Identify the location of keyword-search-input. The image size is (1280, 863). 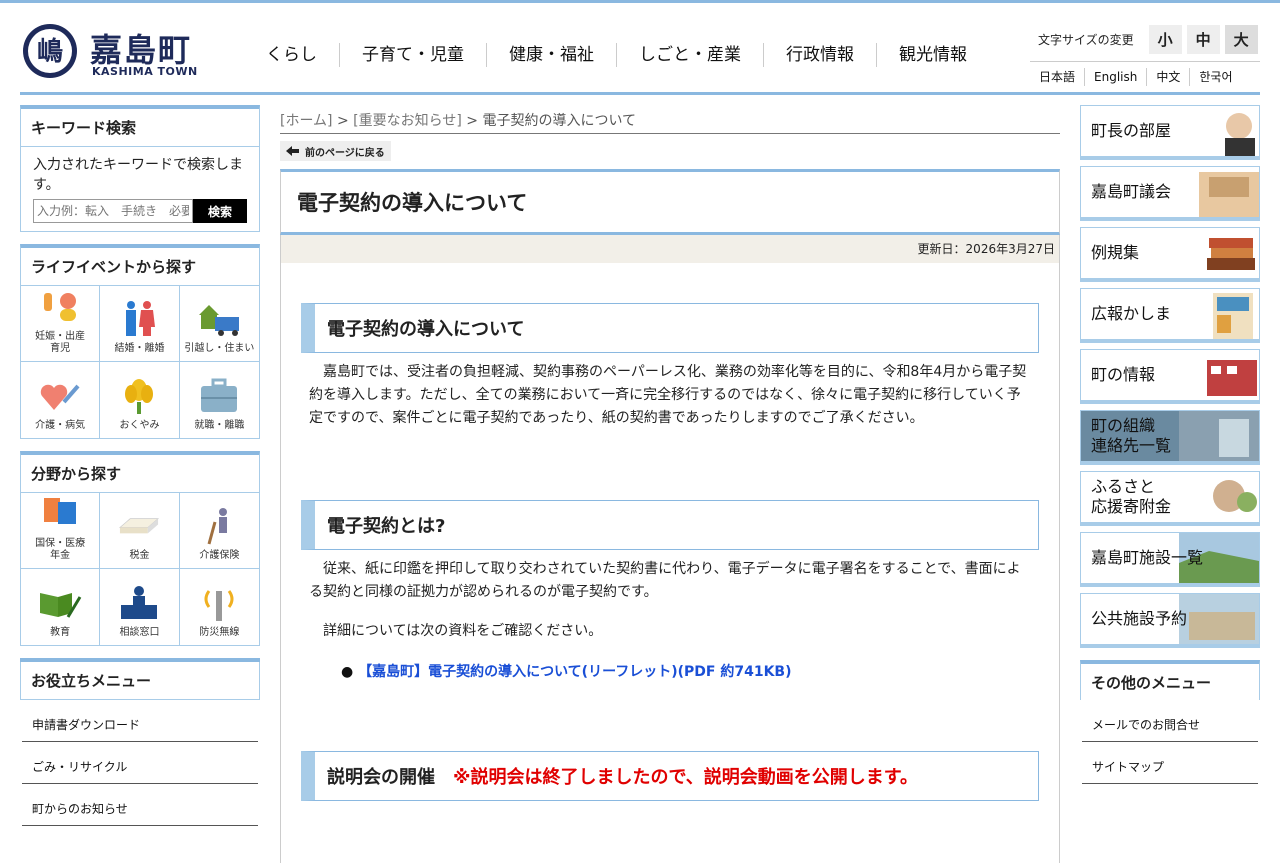
(113, 211).